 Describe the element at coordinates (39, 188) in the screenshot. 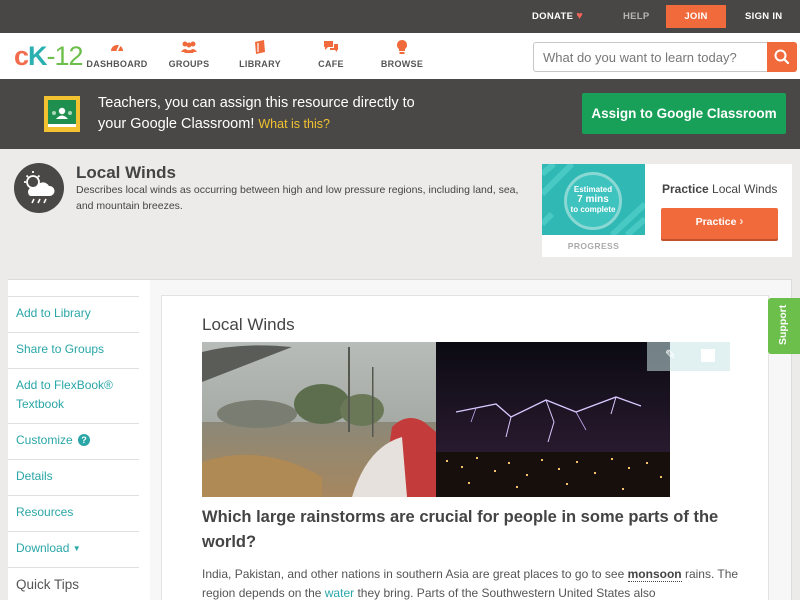

I see `weather-storm-icon` at that location.